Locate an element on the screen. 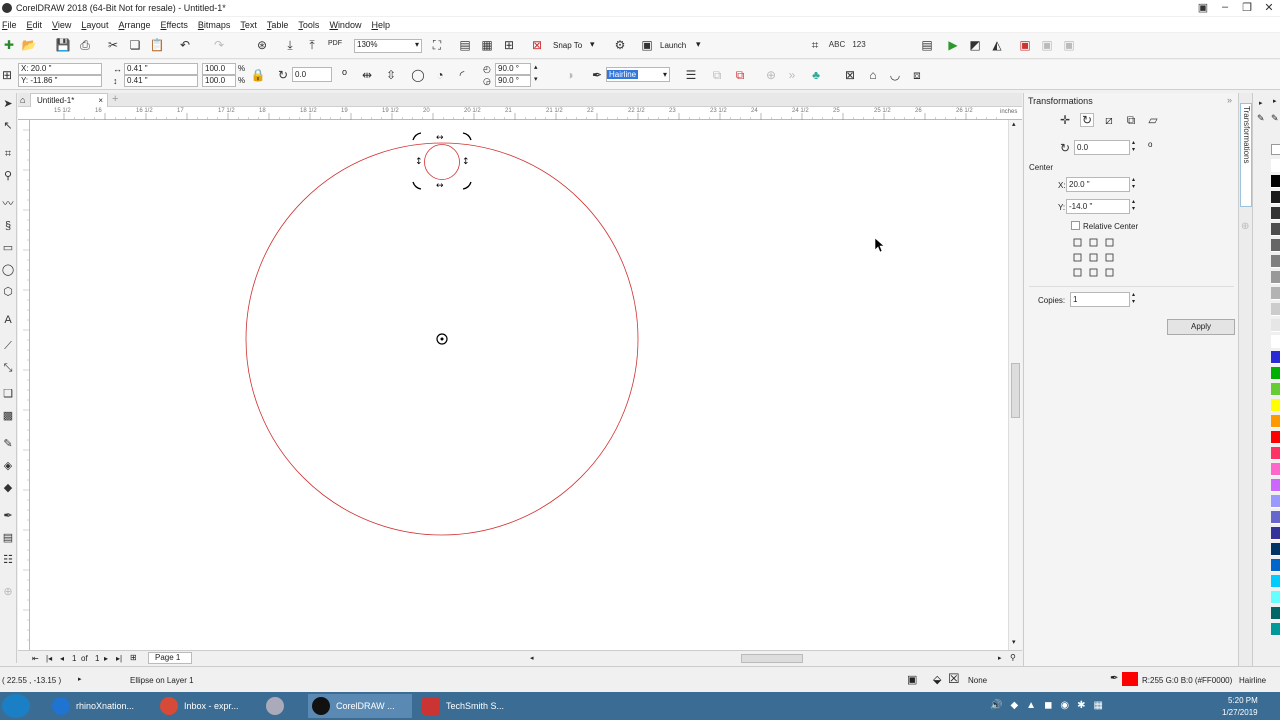 This screenshot has width=1280, height=720. smart-fill-icon: ◆ is located at coordinates (8, 488).